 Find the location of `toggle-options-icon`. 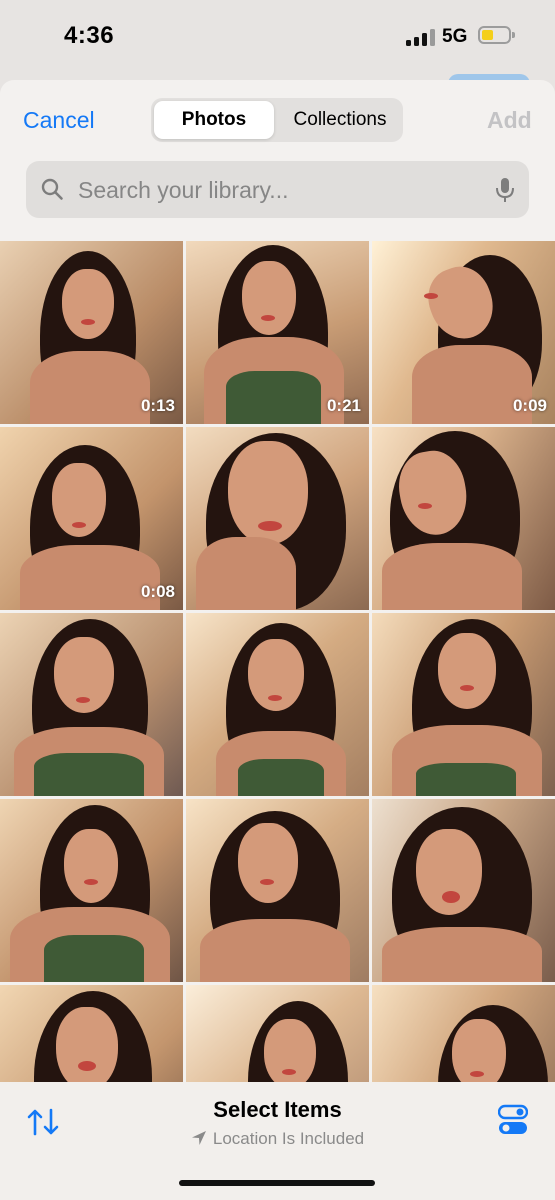

toggle-options-icon is located at coordinates (513, 1120).